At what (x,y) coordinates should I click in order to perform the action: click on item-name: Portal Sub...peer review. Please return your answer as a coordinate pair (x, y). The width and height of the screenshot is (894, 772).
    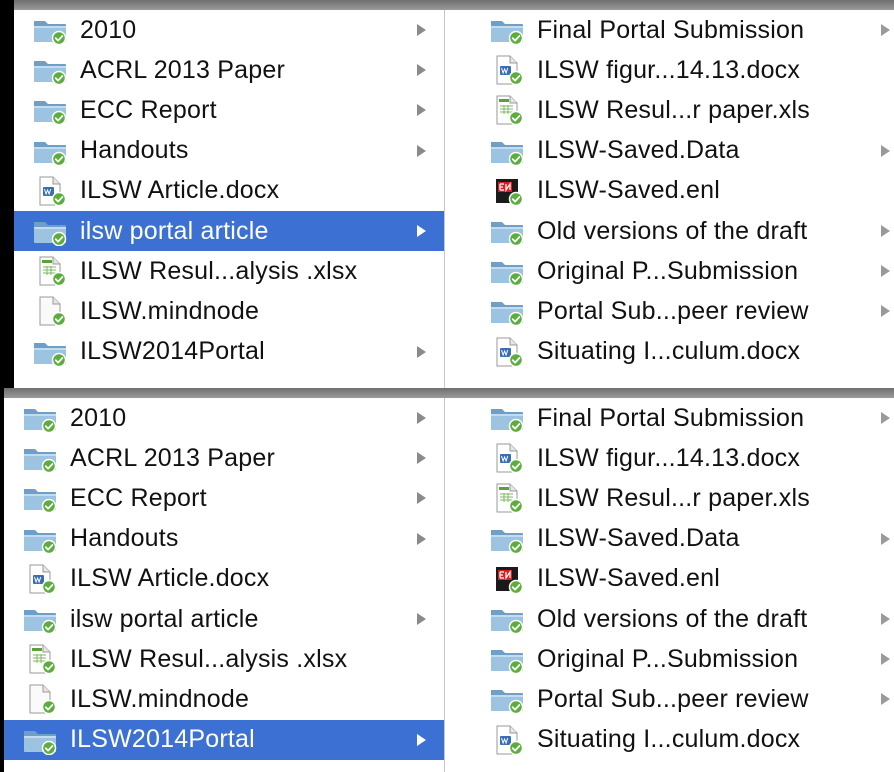
    Looking at the image, I should click on (673, 698).